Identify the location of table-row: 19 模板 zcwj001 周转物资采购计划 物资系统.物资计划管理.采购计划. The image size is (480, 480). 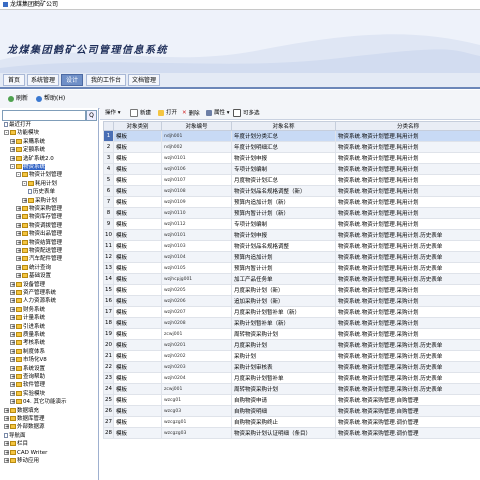
(291, 334).